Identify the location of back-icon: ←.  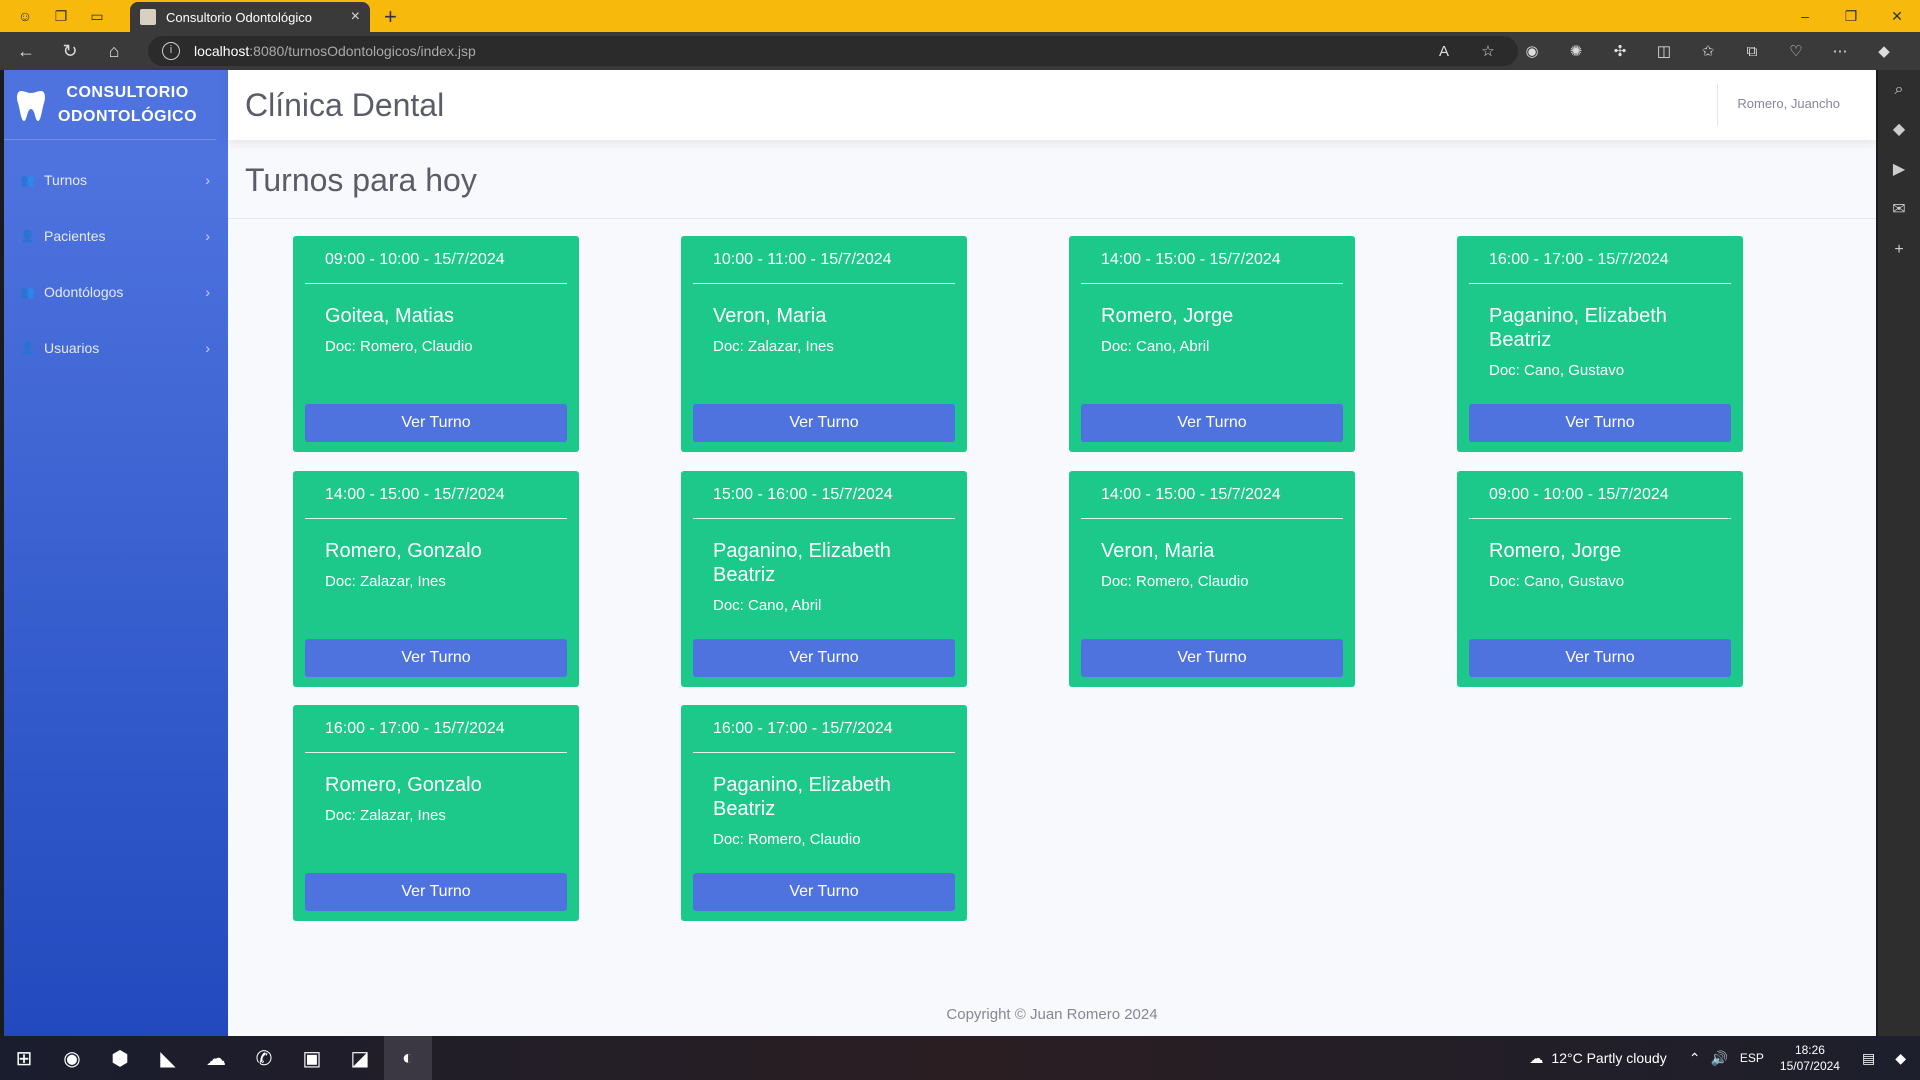
(26, 51).